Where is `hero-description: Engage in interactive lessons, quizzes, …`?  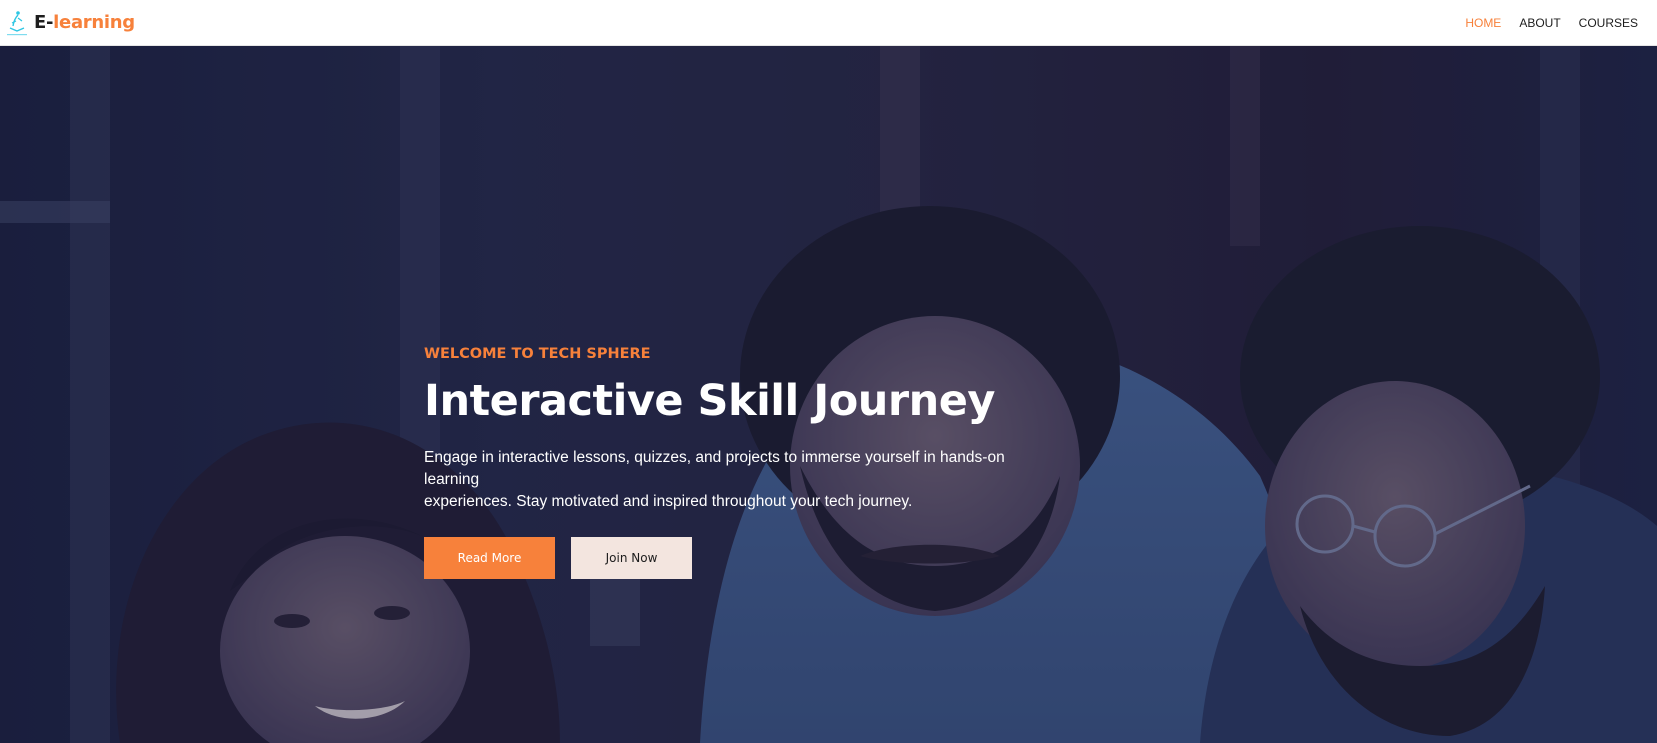 hero-description: Engage in interactive lessons, quizzes, … is located at coordinates (744, 480).